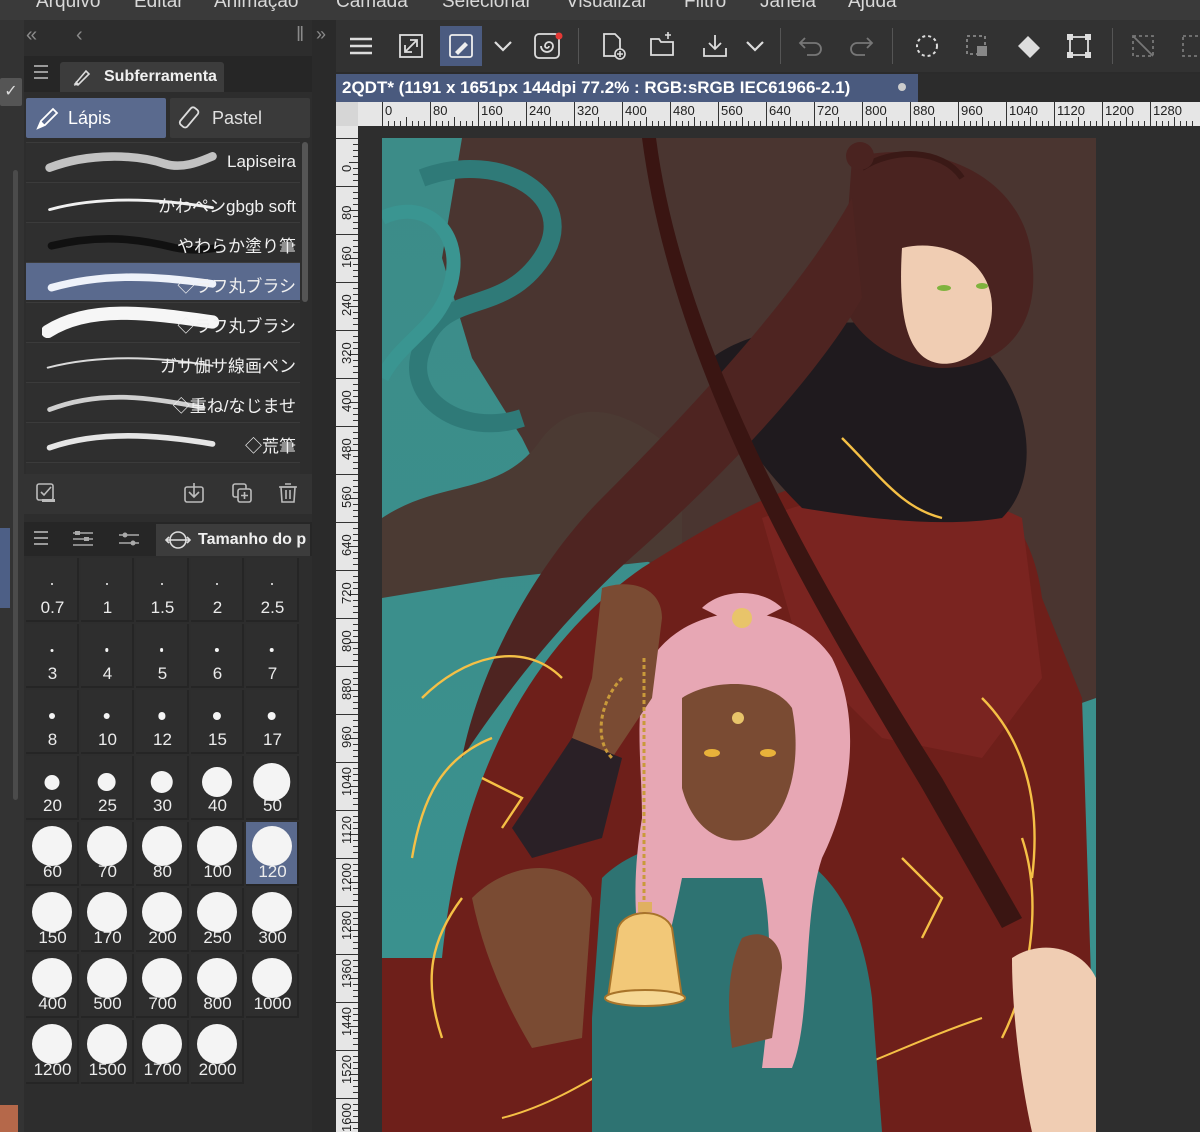 The height and width of the screenshot is (1132, 1200). I want to click on tab-brush-size: Tamanho do p, so click(233, 540).